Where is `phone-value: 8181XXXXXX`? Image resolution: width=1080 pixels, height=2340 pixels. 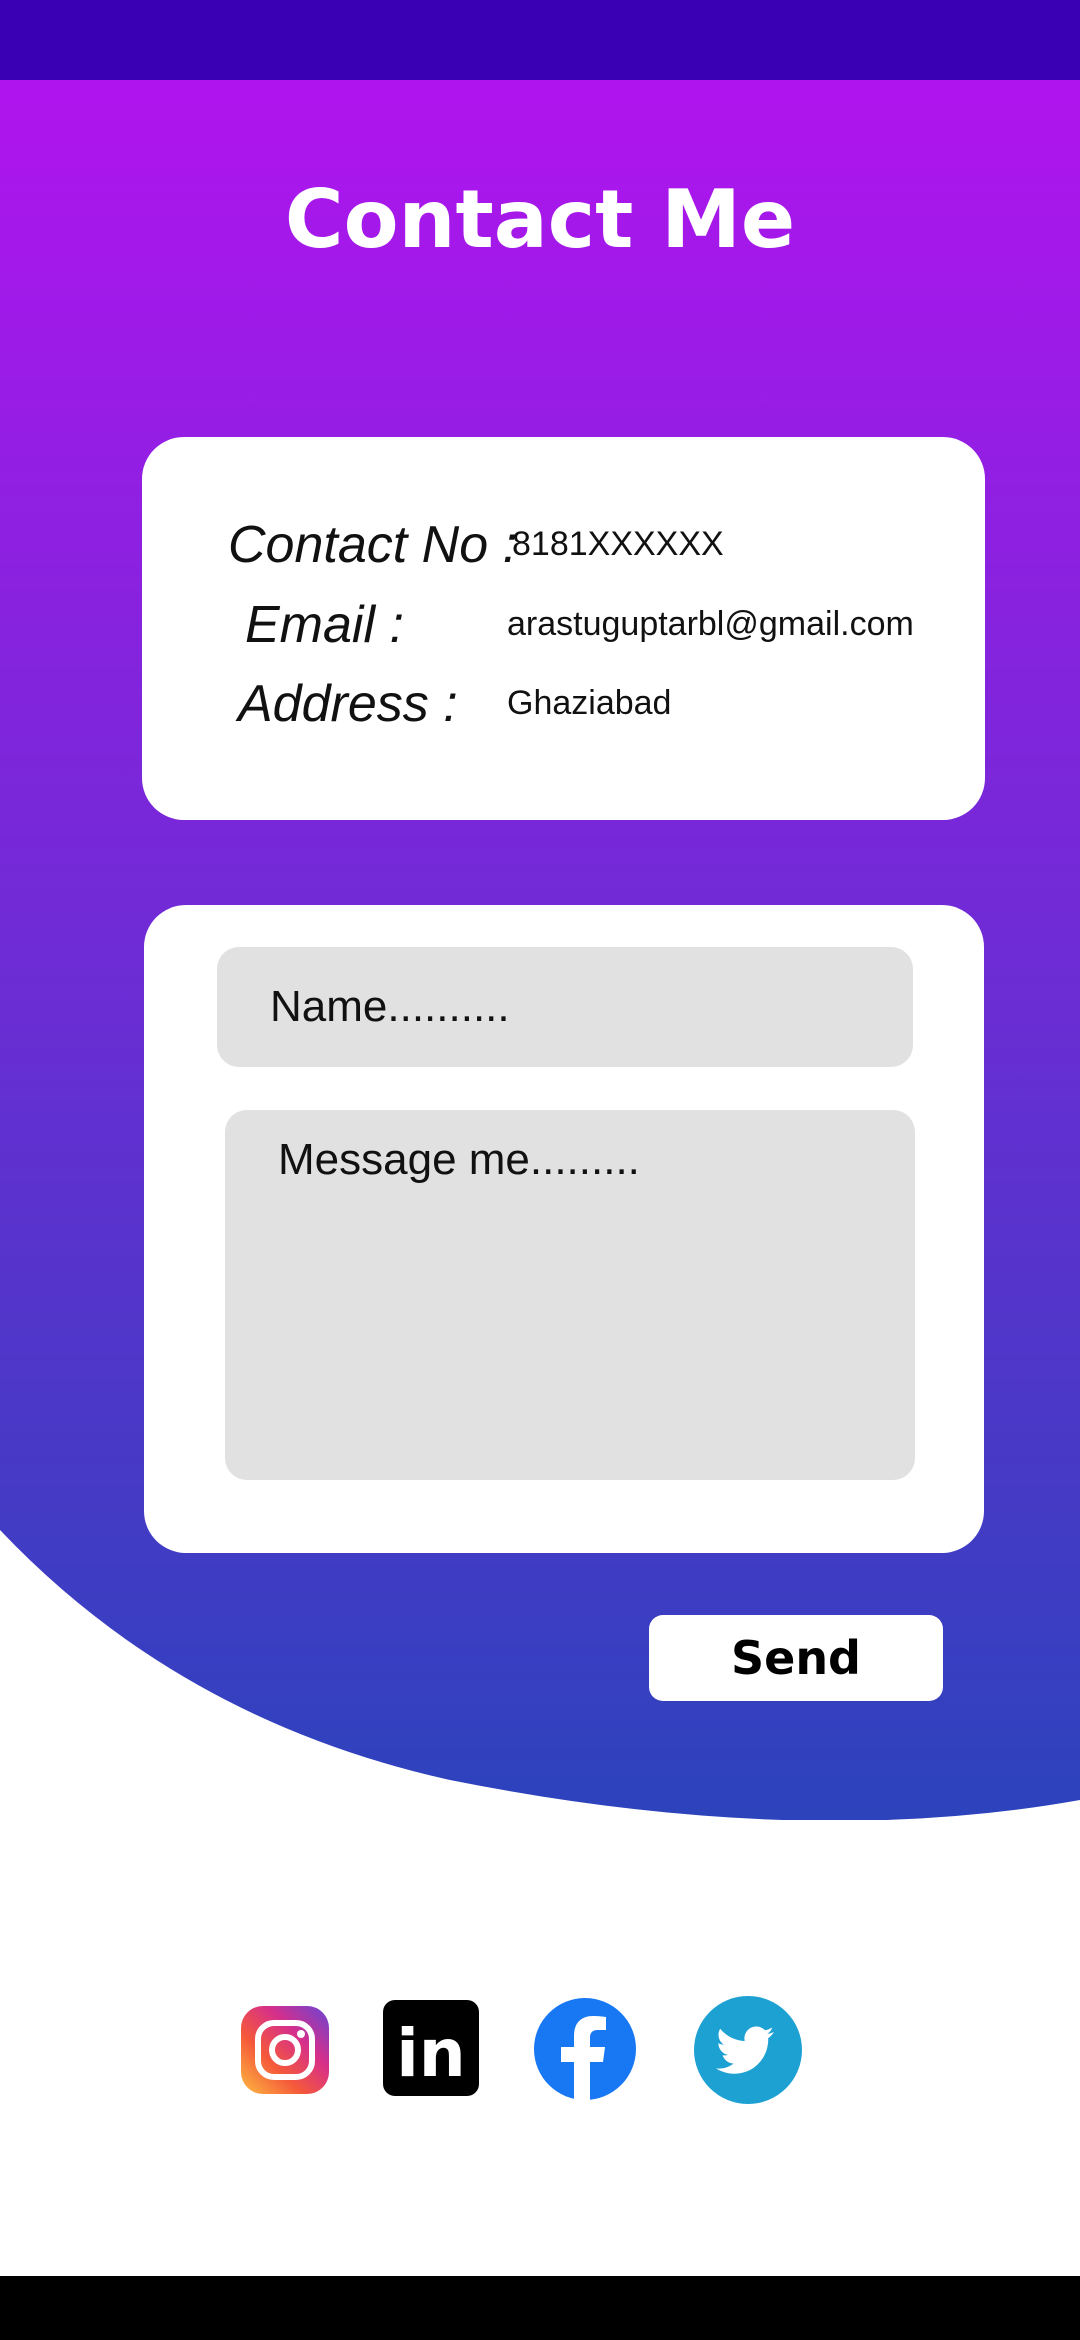 phone-value: 8181XXXXXX is located at coordinates (618, 544).